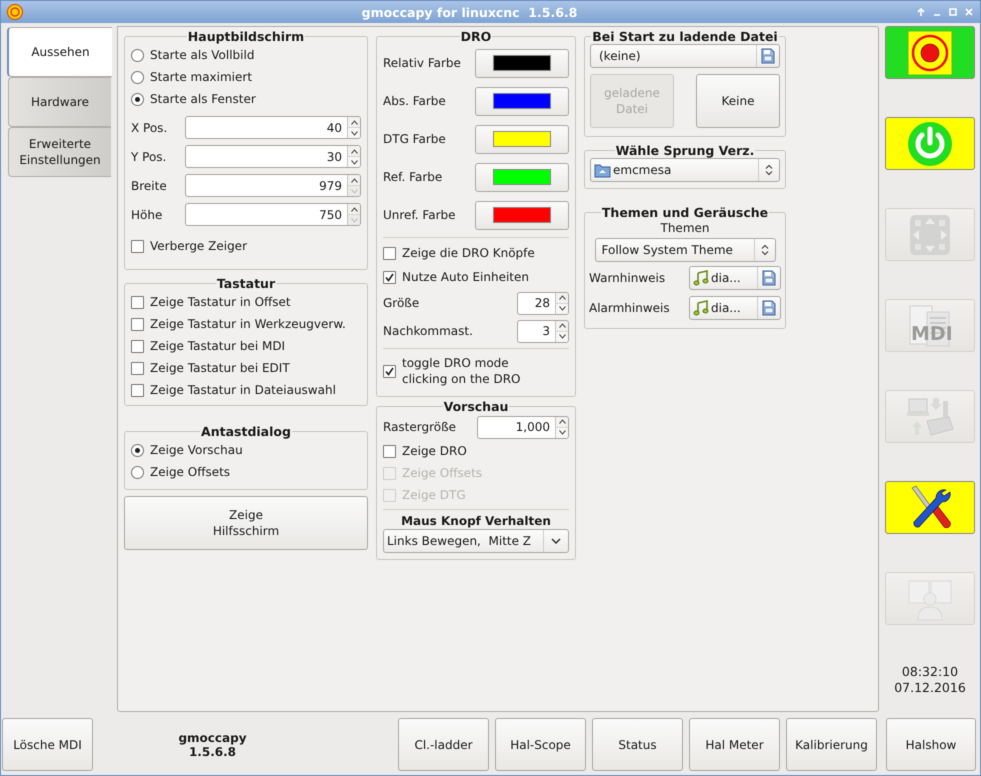 This screenshot has width=981, height=776. What do you see at coordinates (147, 214) in the screenshot?
I see `field-label: Höhe` at bounding box center [147, 214].